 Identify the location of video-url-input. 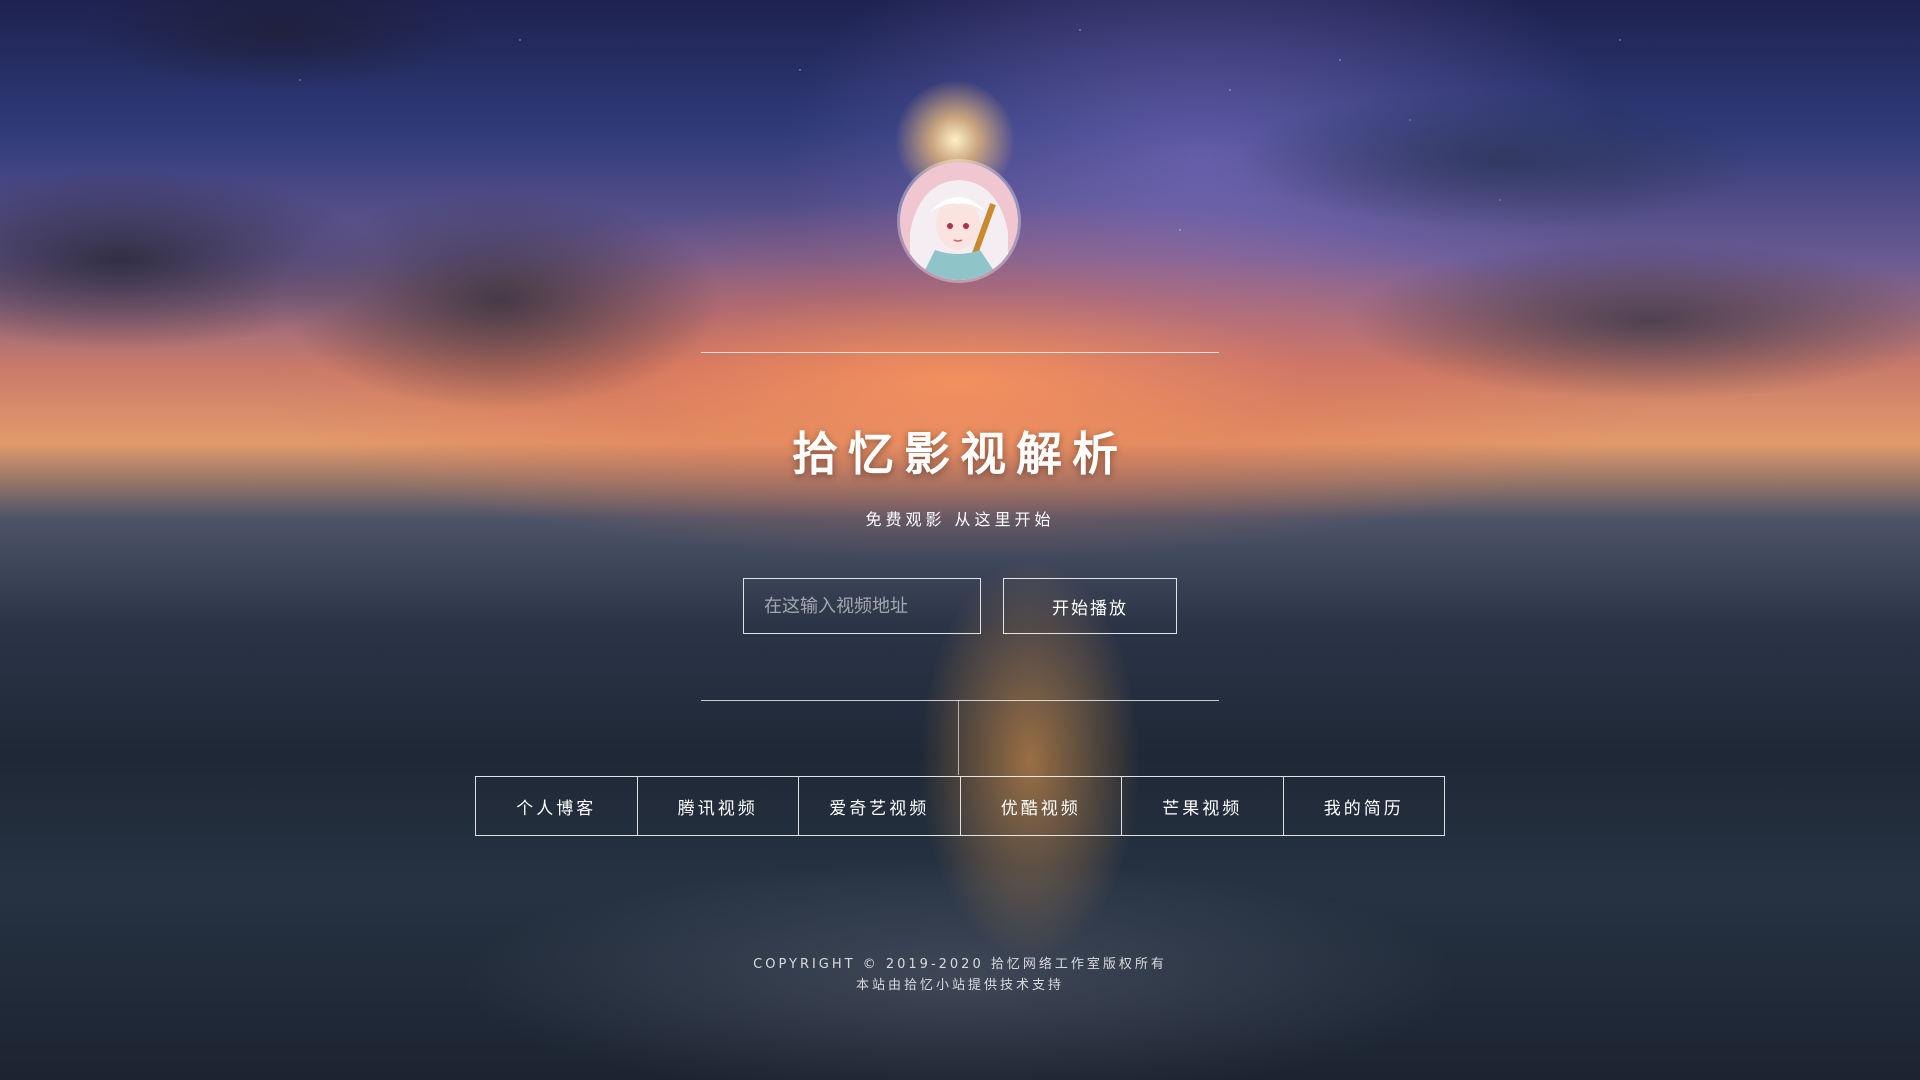
(862, 606).